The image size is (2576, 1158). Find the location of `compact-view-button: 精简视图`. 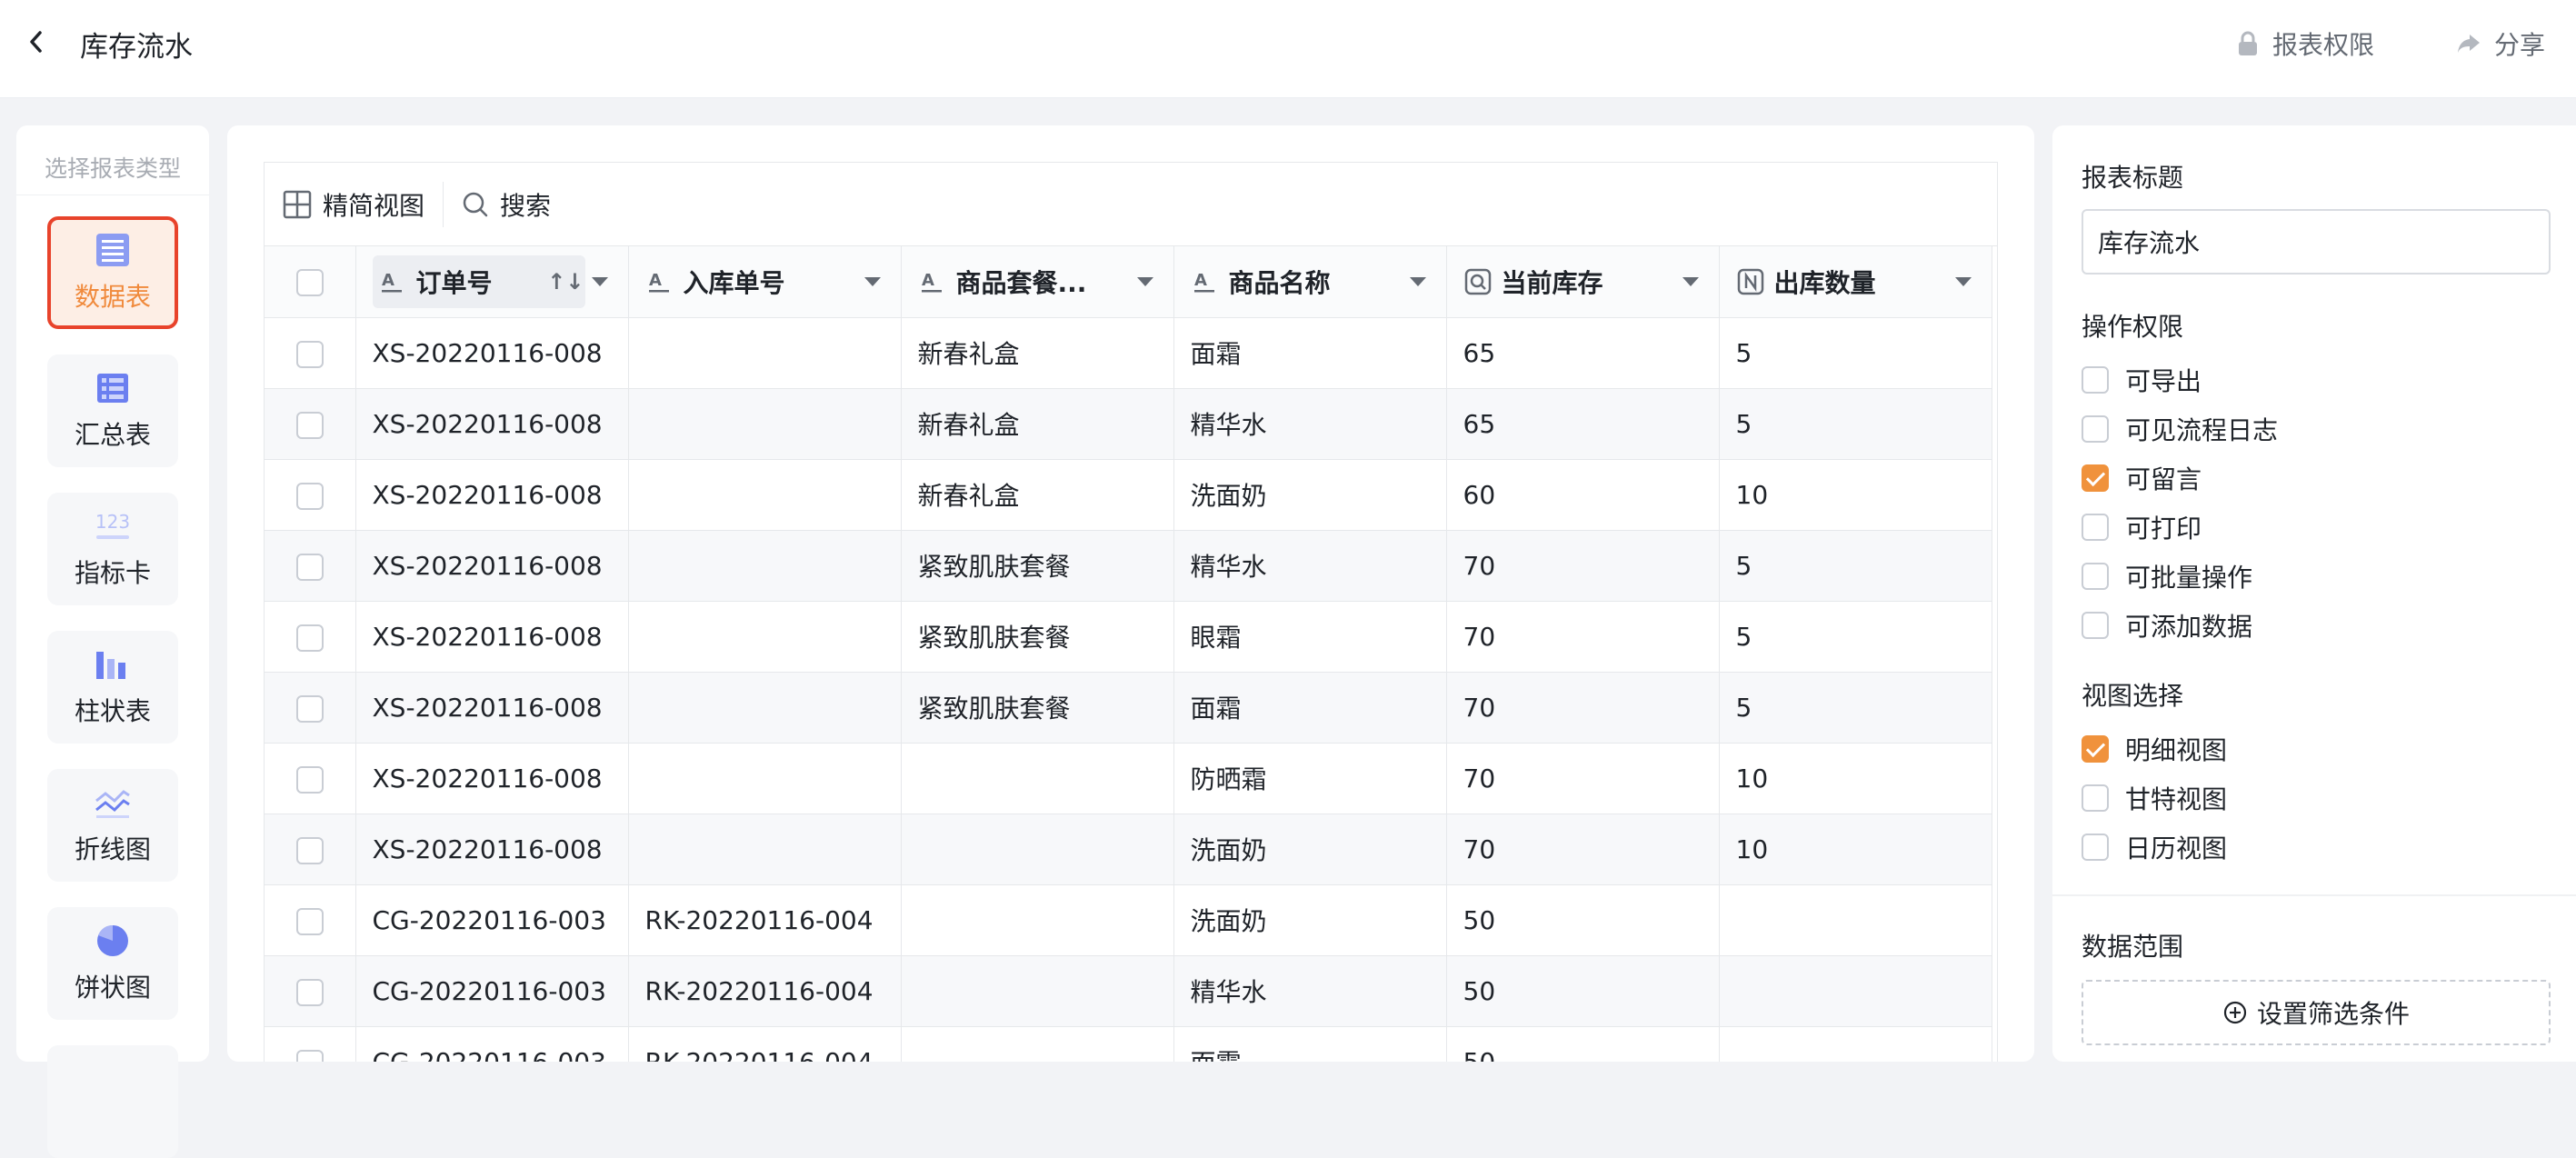

compact-view-button: 精简视图 is located at coordinates (353, 204).